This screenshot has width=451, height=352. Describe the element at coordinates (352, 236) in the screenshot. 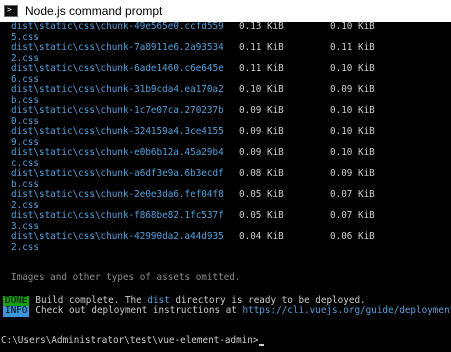

I see `asset-gzipped-size: 0.06 KiB` at that location.